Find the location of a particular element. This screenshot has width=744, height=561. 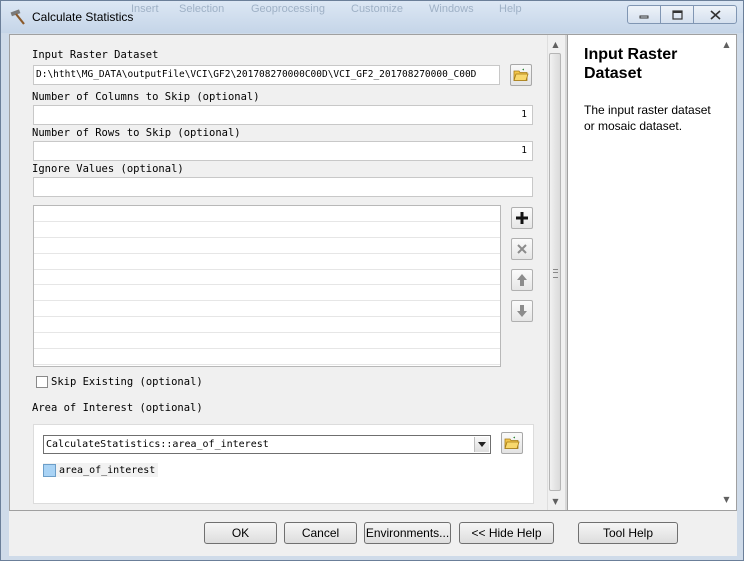

grip-icon is located at coordinates (555, 273).